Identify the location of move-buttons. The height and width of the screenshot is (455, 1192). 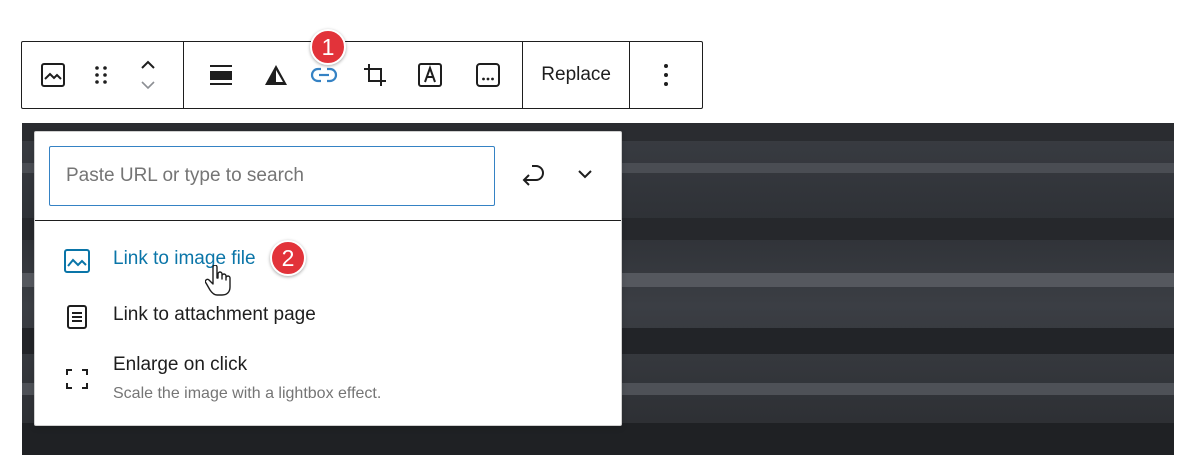
(148, 75).